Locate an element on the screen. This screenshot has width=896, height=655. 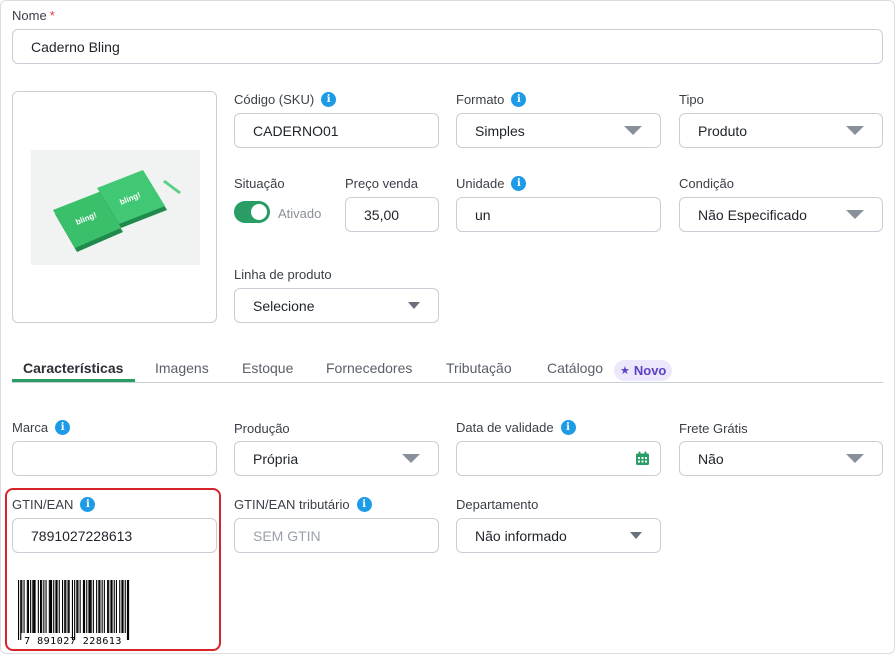
nome-label: Nome * is located at coordinates (33, 15).